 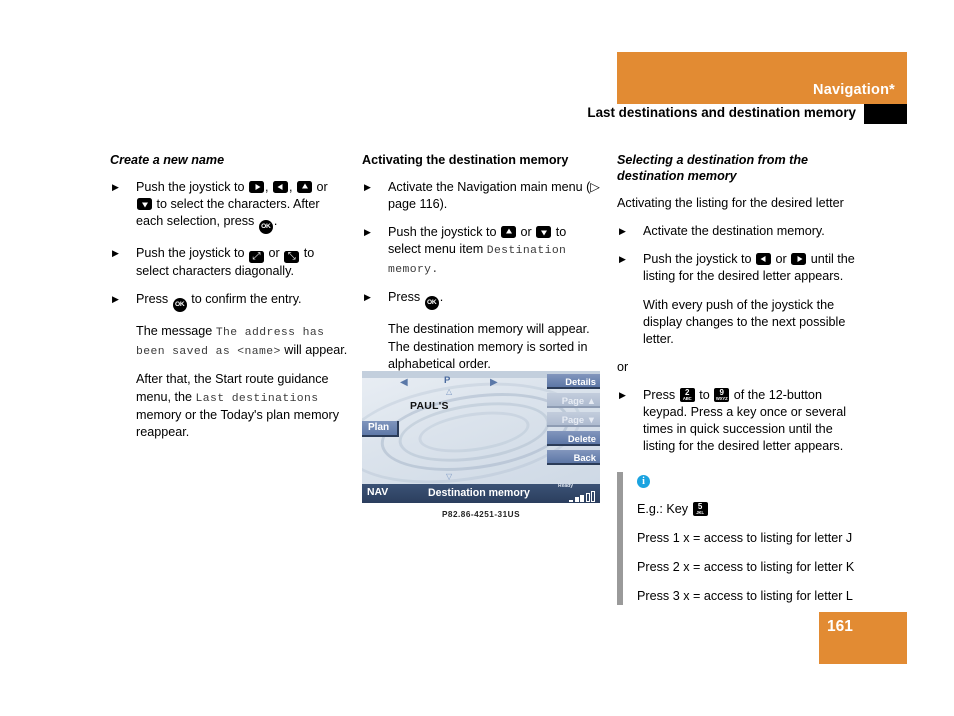 I want to click on signal-strength-icon, so click(x=582, y=496).